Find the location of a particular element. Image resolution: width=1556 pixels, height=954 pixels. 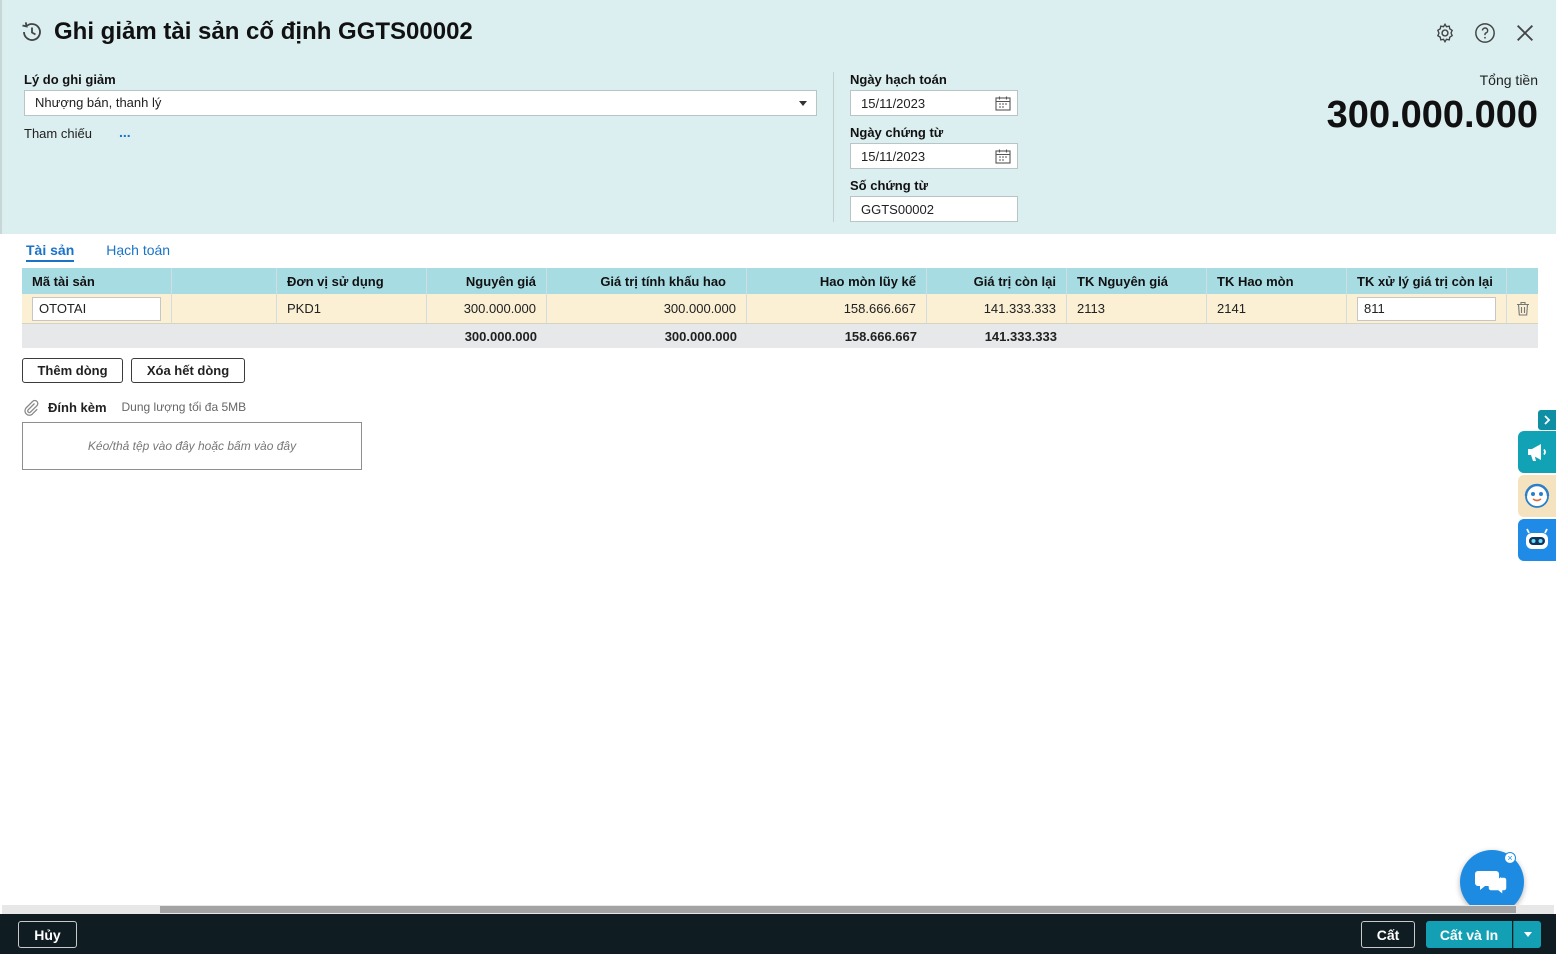

column-header: Hao mòn lũy kế is located at coordinates (837, 281).